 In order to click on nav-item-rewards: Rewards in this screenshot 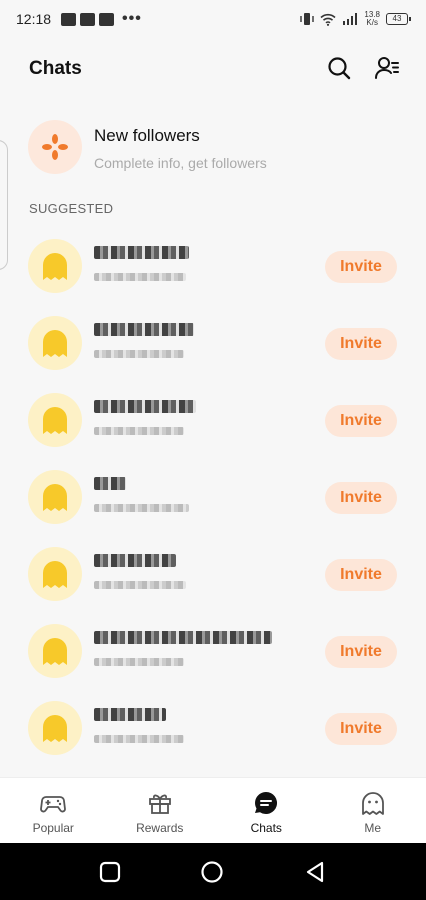, I will do `click(160, 810)`.